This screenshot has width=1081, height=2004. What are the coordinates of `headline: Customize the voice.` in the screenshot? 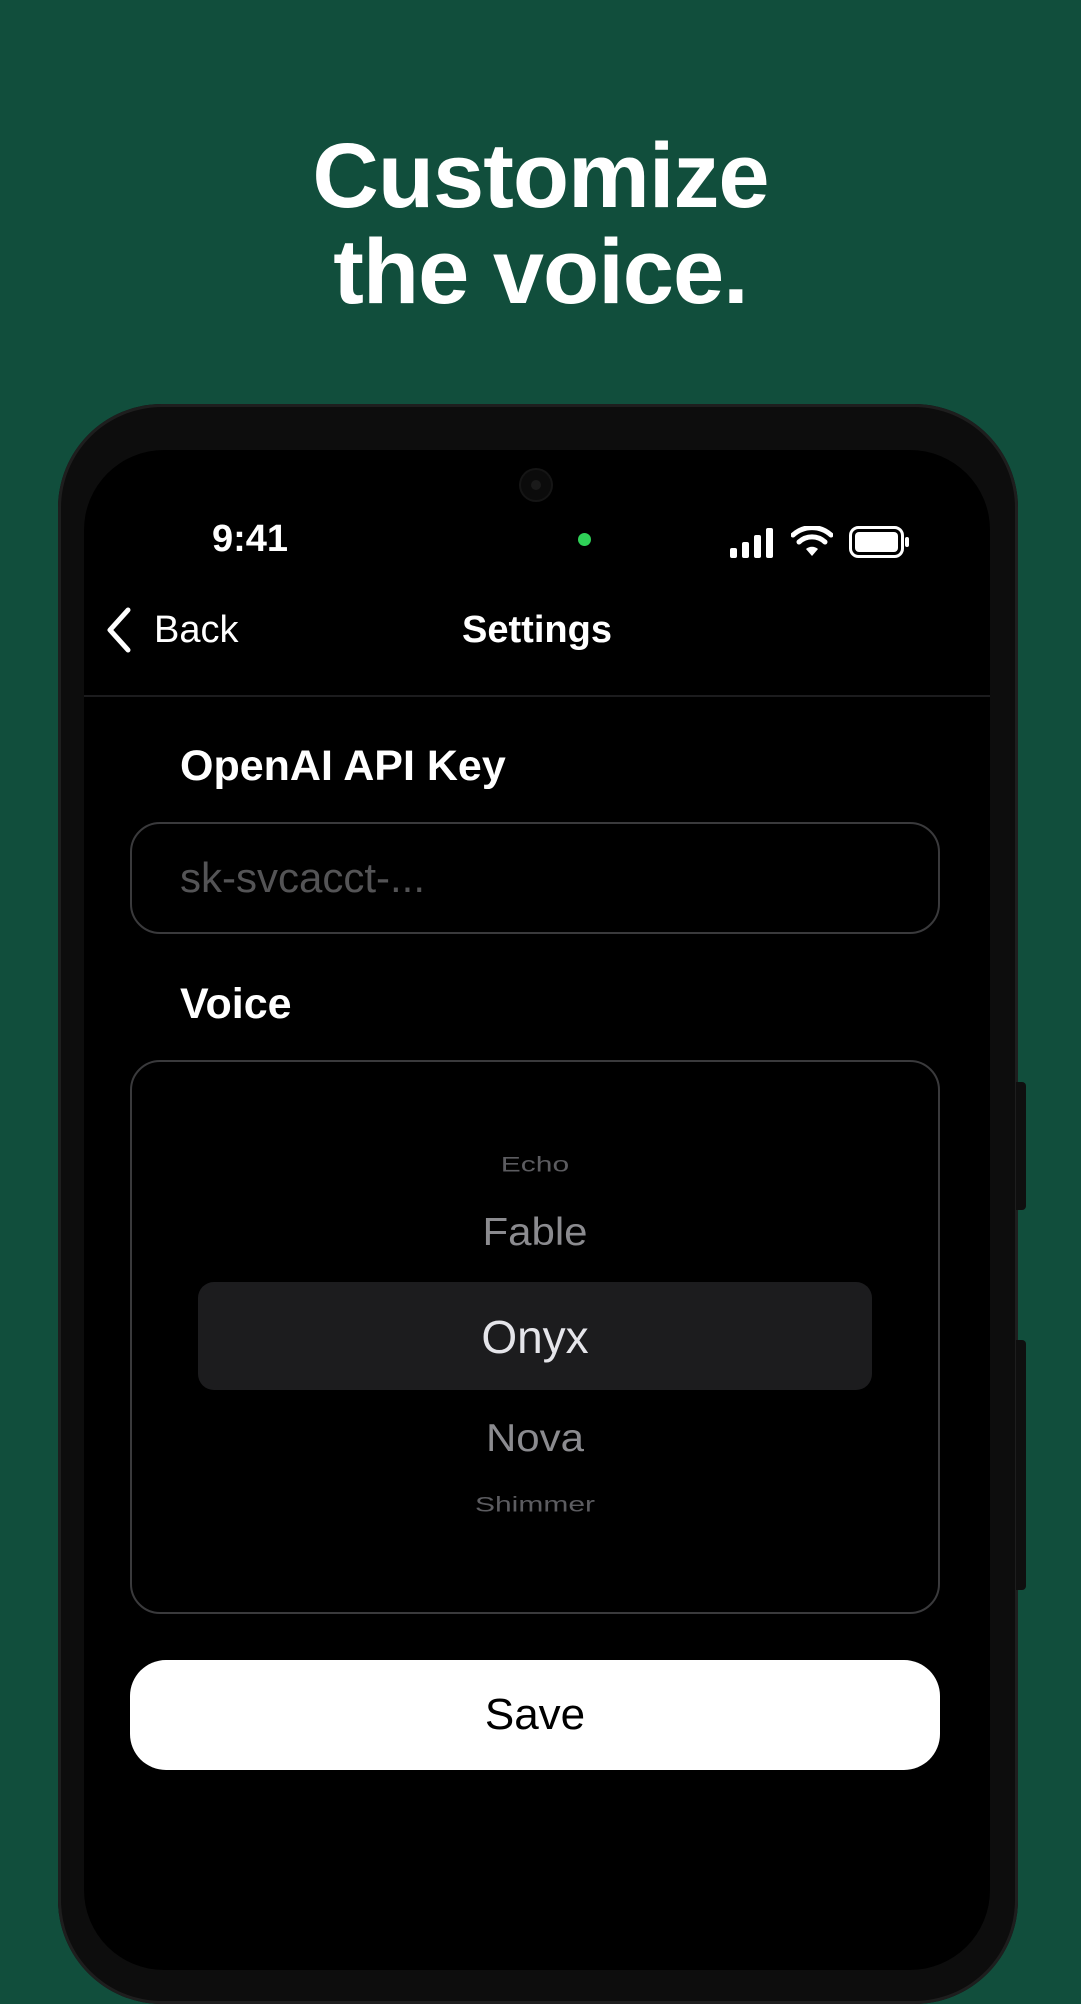 It's located at (540, 224).